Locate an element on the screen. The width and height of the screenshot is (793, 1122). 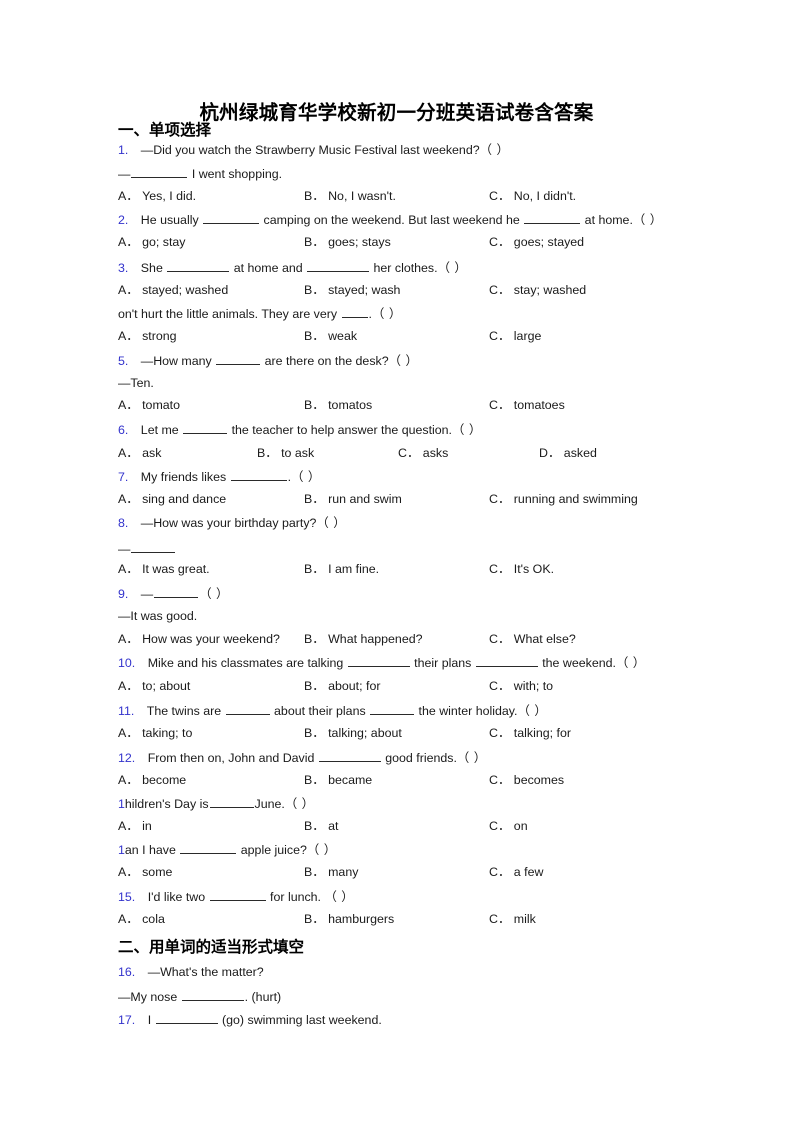
option-1-b: B． No, I wasn't. is located at coordinates (350, 196).